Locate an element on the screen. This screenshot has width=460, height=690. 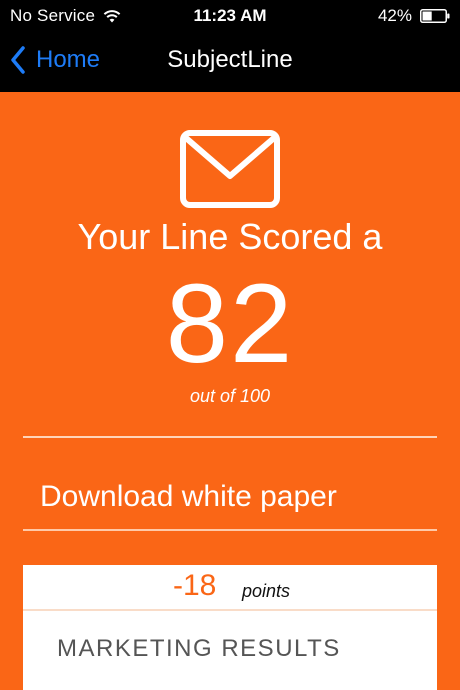
battery-icon is located at coordinates (435, 16).